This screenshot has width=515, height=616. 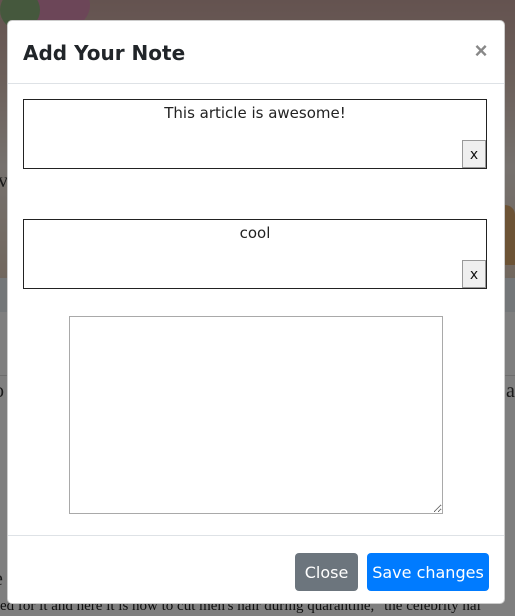 What do you see at coordinates (326, 572) in the screenshot?
I see `close-button: Close` at bounding box center [326, 572].